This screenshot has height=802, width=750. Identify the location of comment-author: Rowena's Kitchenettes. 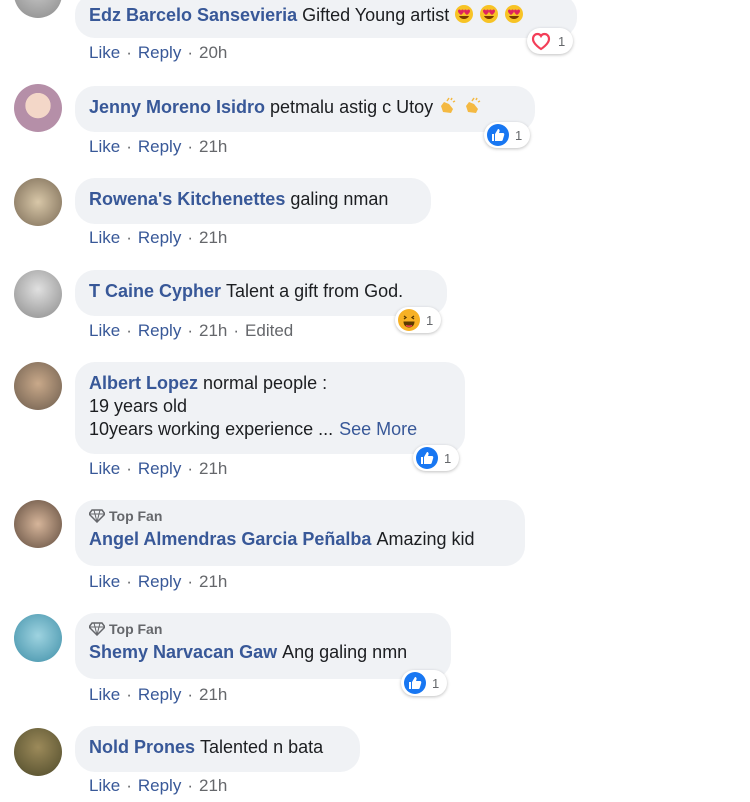
(187, 199).